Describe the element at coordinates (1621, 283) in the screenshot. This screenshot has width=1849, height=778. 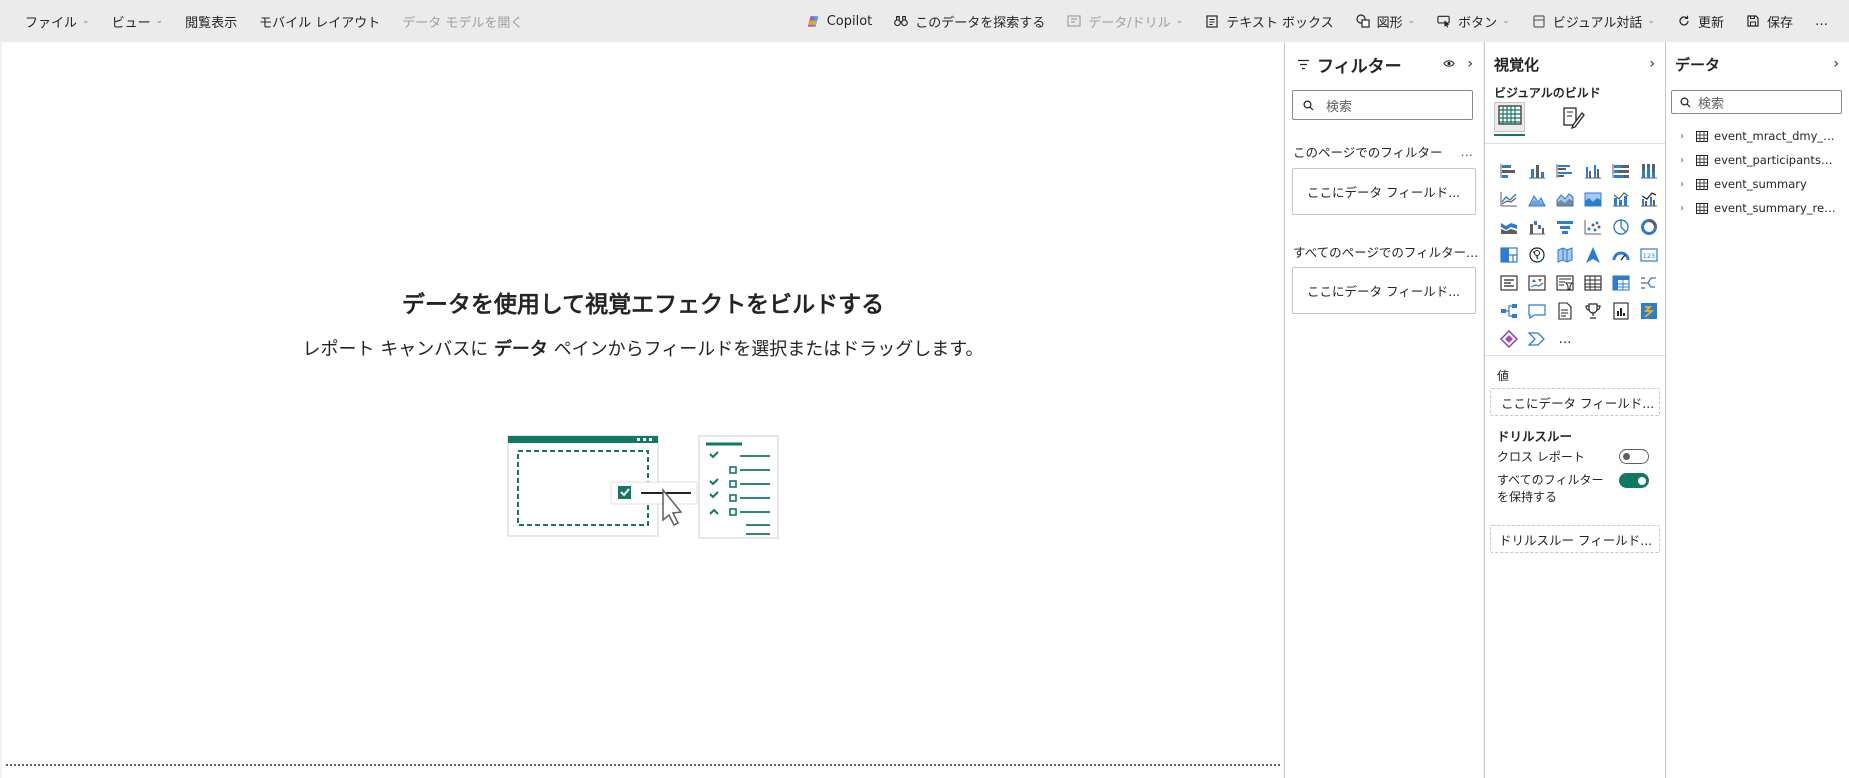
I see `matrix-icon` at that location.